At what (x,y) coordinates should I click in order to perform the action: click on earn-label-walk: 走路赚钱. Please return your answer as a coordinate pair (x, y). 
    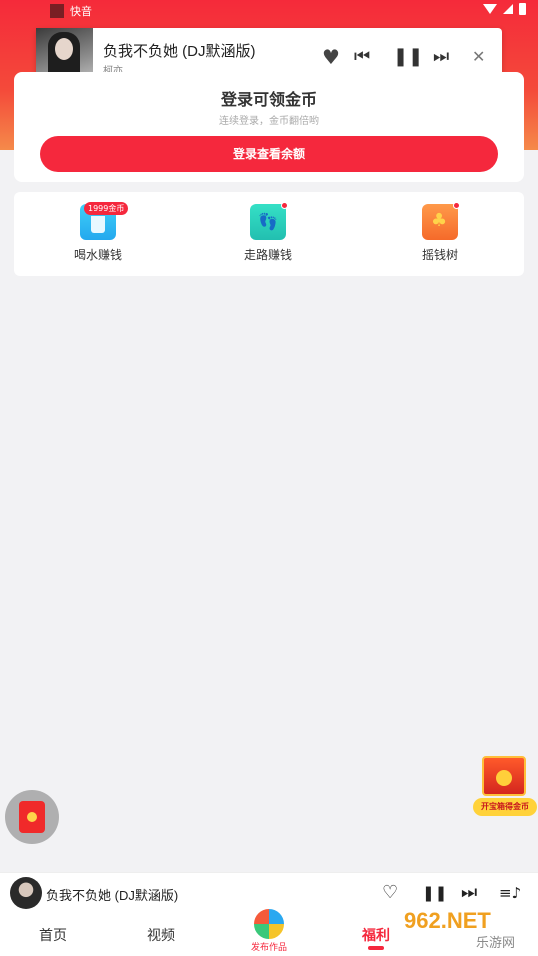
    Looking at the image, I should click on (267, 255).